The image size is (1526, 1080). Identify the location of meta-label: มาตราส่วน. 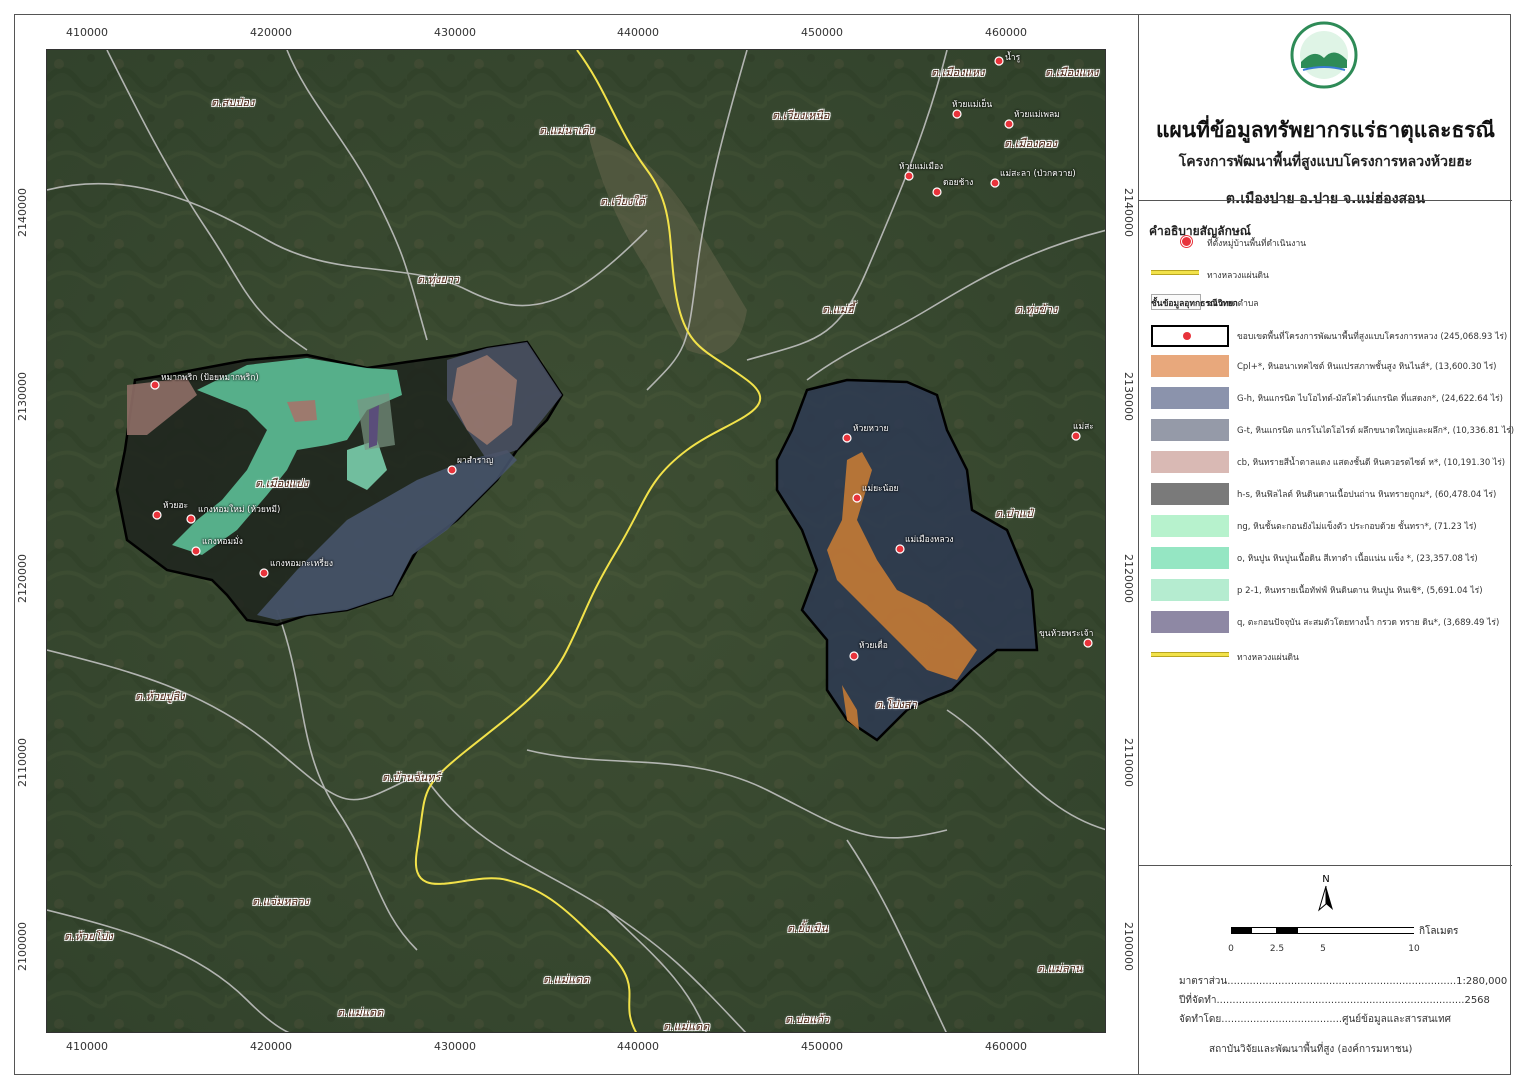
(1203, 981).